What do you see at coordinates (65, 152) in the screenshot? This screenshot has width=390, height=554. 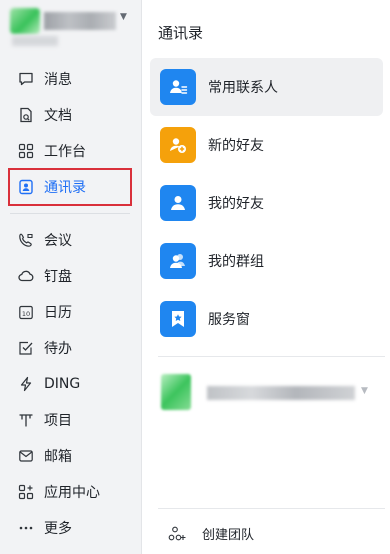 I see `sidebar-item-label: 工作台` at bounding box center [65, 152].